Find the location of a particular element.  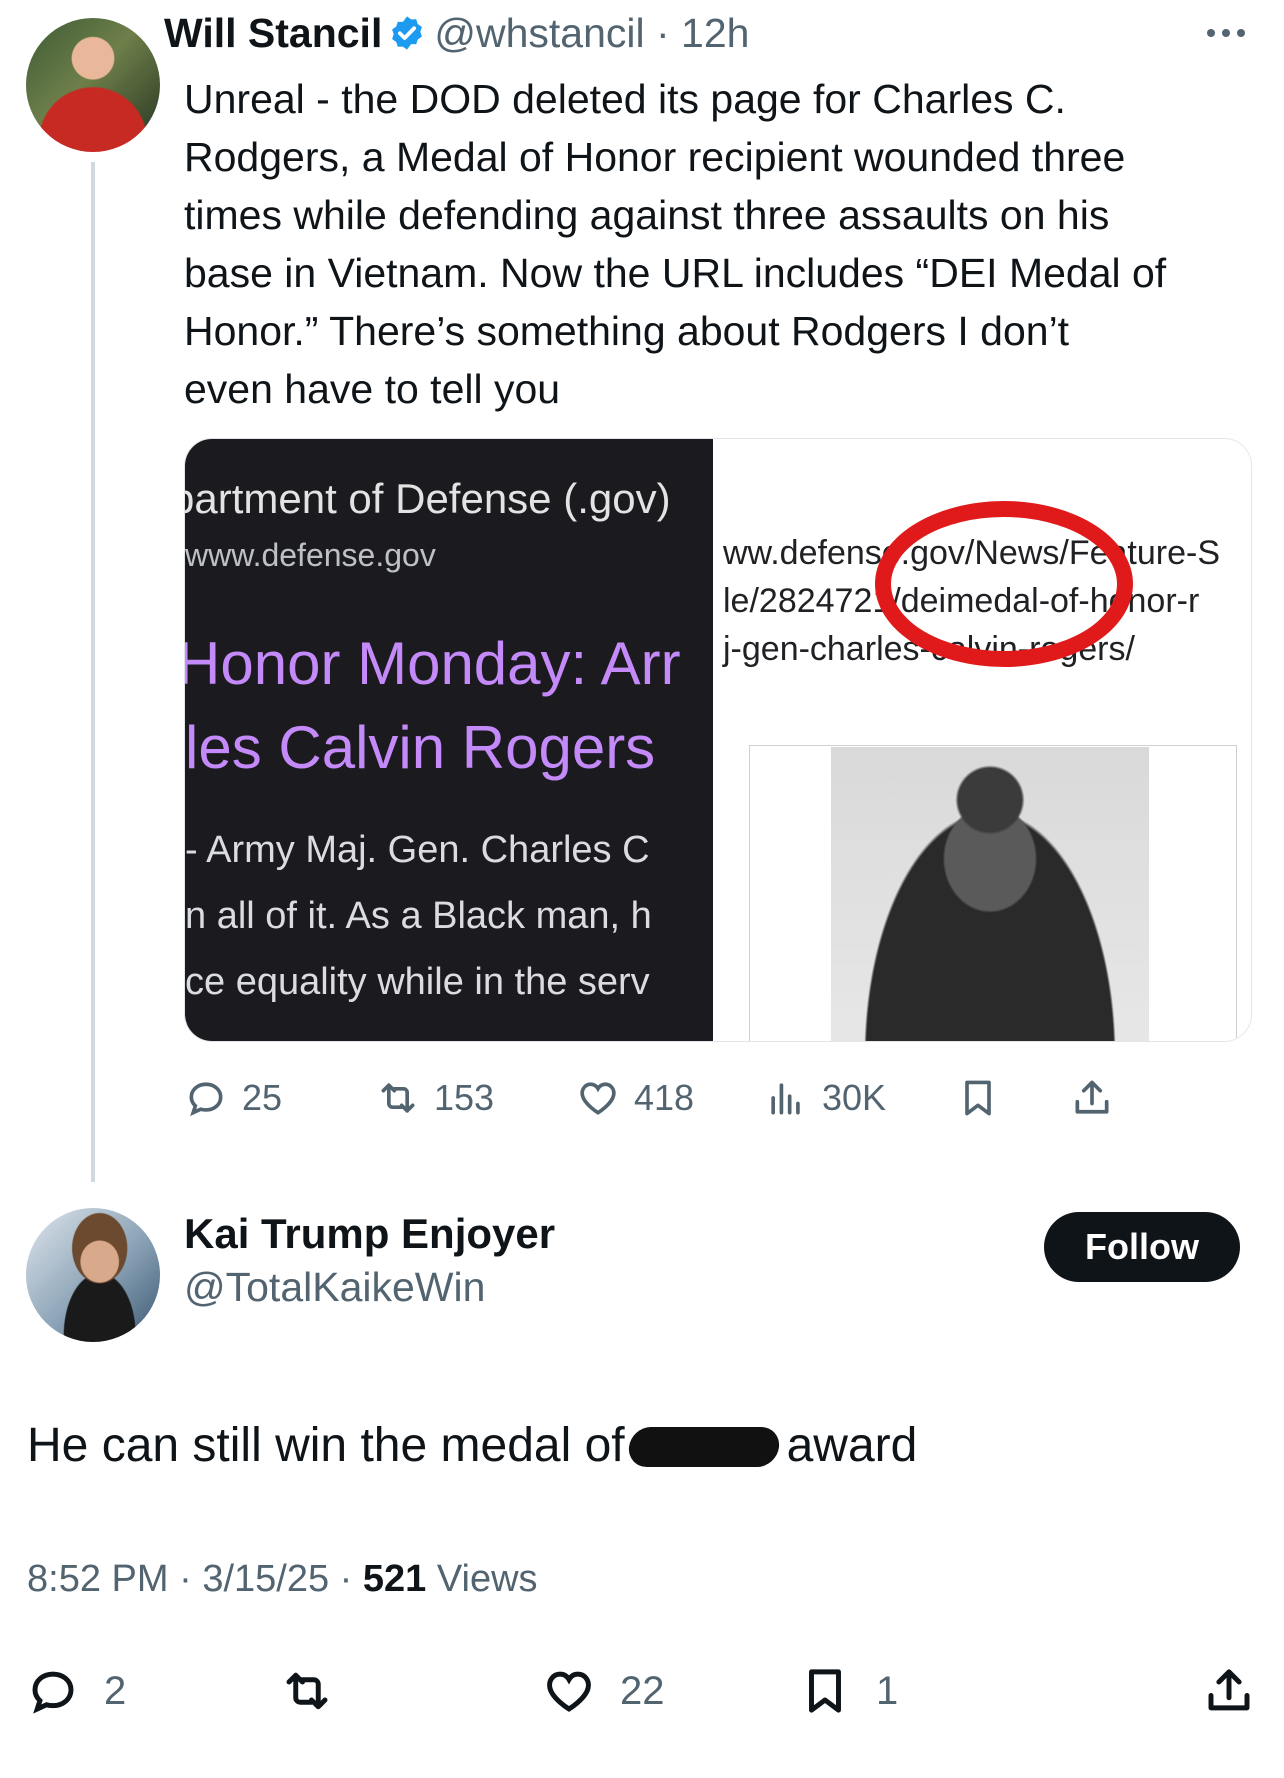

reply-reply-count: 2 is located at coordinates (115, 1690).